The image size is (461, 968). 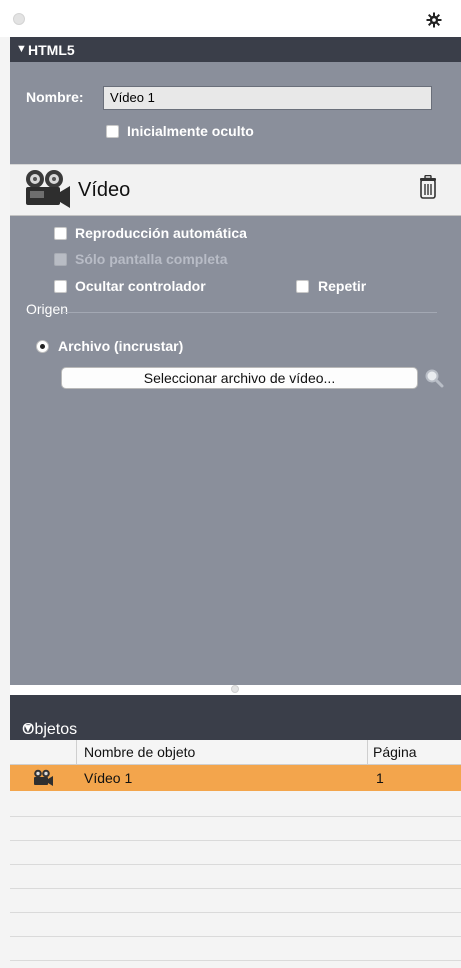 What do you see at coordinates (21, 49) in the screenshot?
I see `disclosure-triangle-icon: ▼` at bounding box center [21, 49].